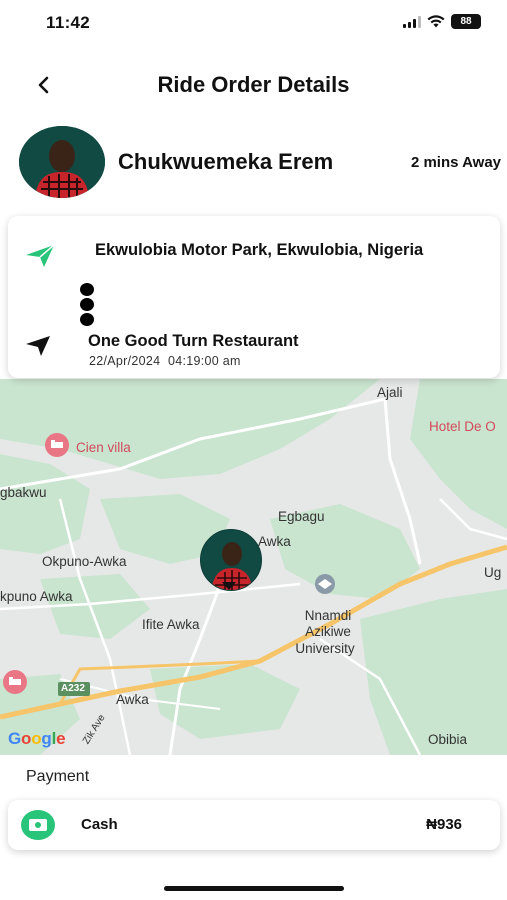 The height and width of the screenshot is (900, 507). Describe the element at coordinates (37, 738) in the screenshot. I see `google-logo: Google` at that location.